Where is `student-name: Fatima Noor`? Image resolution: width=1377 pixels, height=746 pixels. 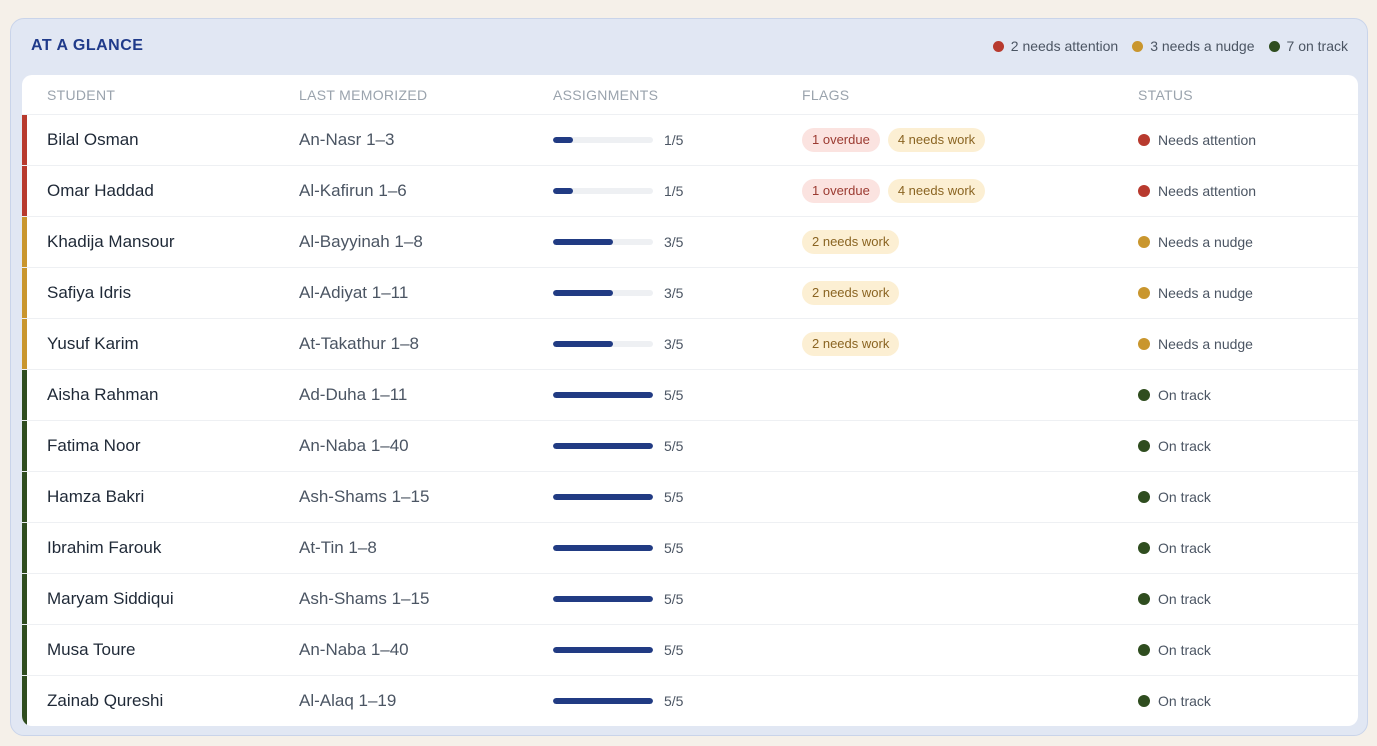 student-name: Fatima Noor is located at coordinates (94, 445).